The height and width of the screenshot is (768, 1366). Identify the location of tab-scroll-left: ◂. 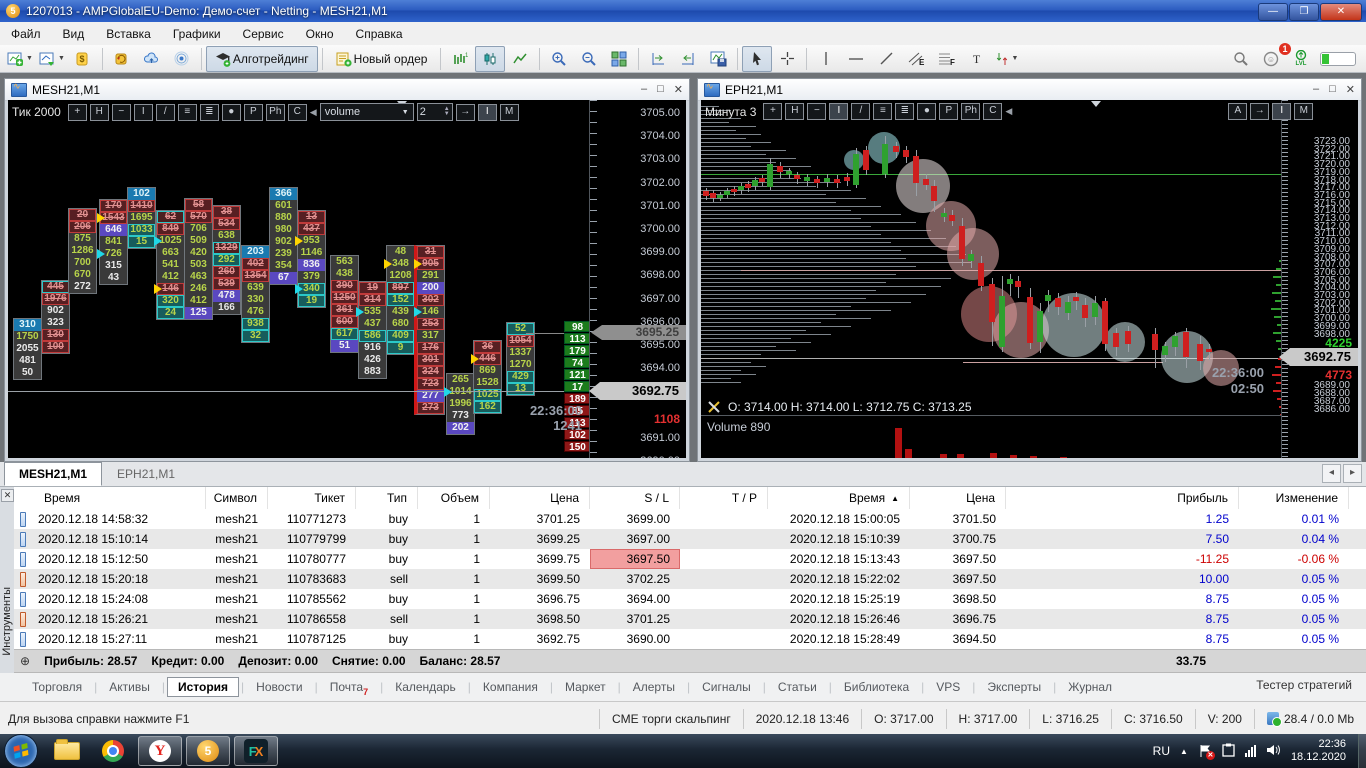
(1331, 473).